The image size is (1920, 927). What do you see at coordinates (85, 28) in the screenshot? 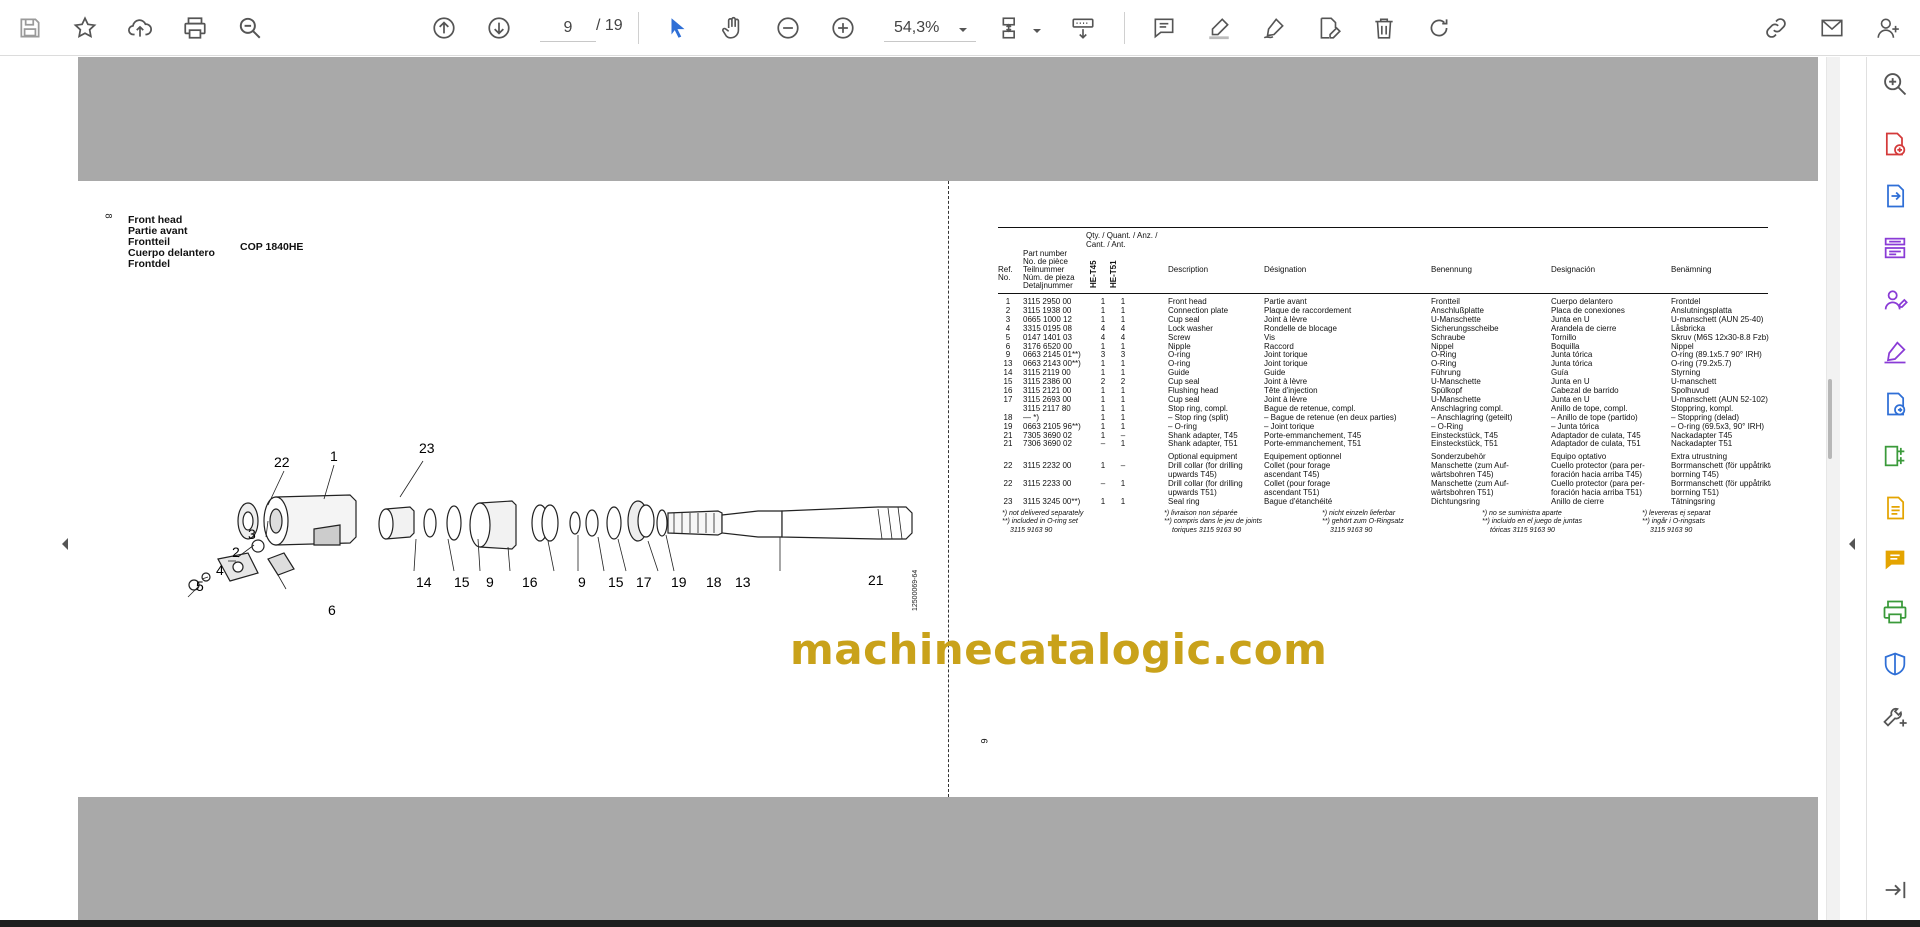
I see `bookmark-star-icon` at bounding box center [85, 28].